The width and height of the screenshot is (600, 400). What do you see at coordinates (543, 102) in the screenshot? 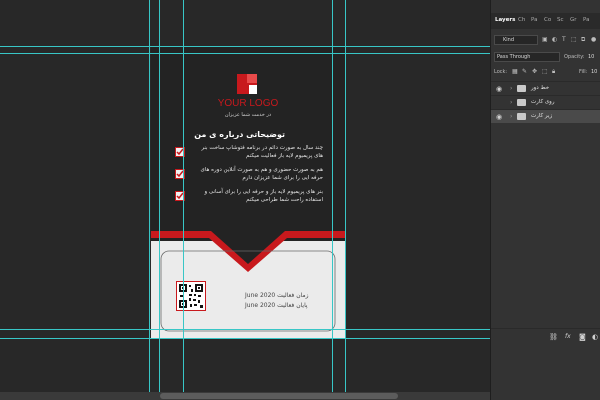
I see `layer-name: روی کارت` at bounding box center [543, 102].